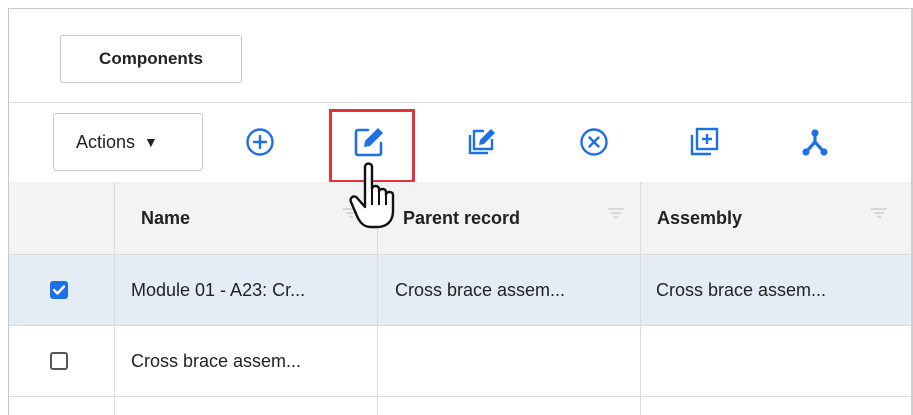 The width and height of the screenshot is (913, 415). What do you see at coordinates (781, 361) in the screenshot?
I see `cell-assembly` at bounding box center [781, 361].